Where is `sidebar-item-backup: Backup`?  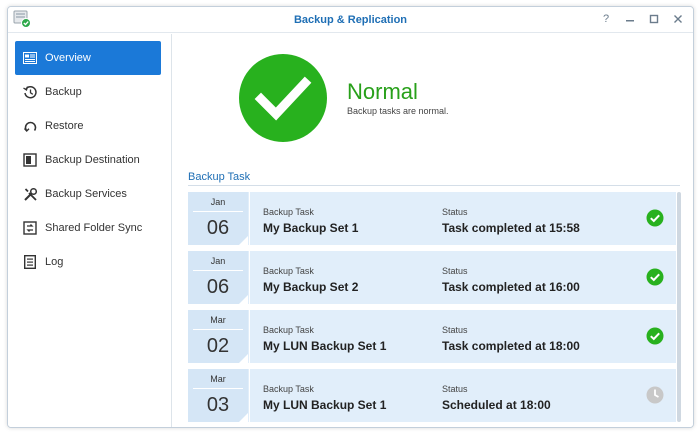 sidebar-item-backup: Backup is located at coordinates (88, 92).